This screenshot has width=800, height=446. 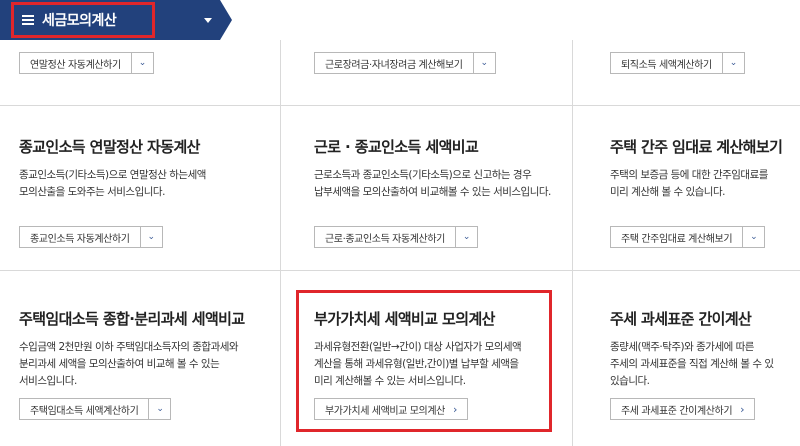 I want to click on menu-title: 세금모의계산, so click(x=79, y=21).